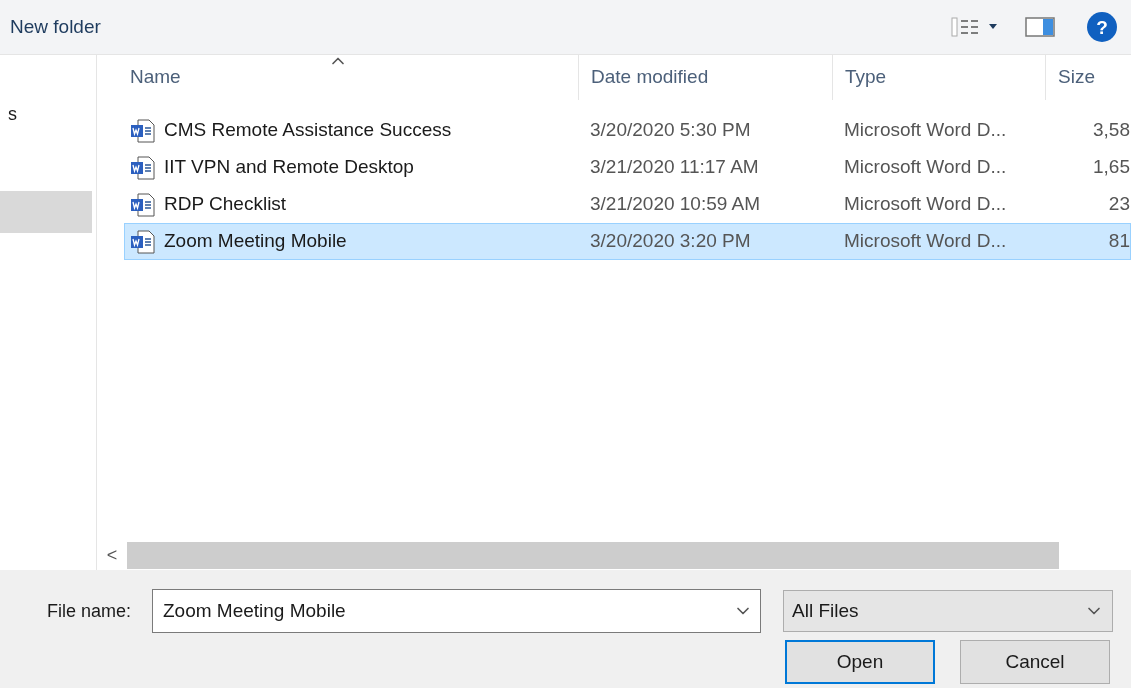  Describe the element at coordinates (1035, 662) in the screenshot. I see `dialog-button: Cancel` at that location.